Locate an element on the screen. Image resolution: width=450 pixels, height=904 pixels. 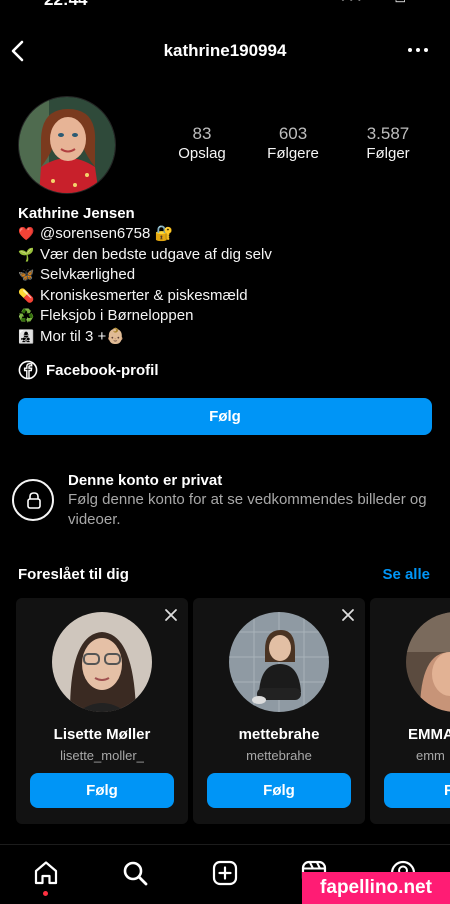
suggestion-card: mettebrahe mettebrahe Følg is located at coordinates (279, 711).